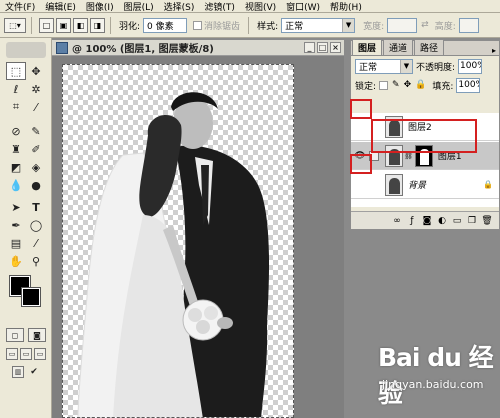 This screenshot has height=418, width=500. I want to click on menu-layer: 图层(L), so click(139, 6).